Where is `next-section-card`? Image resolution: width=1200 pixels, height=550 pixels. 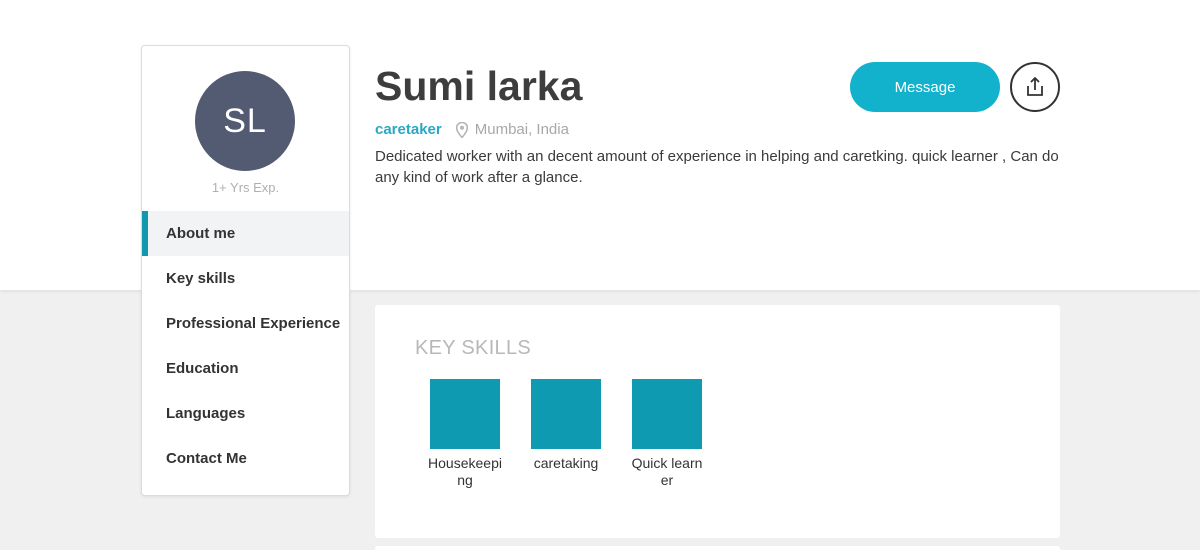 next-section-card is located at coordinates (717, 548).